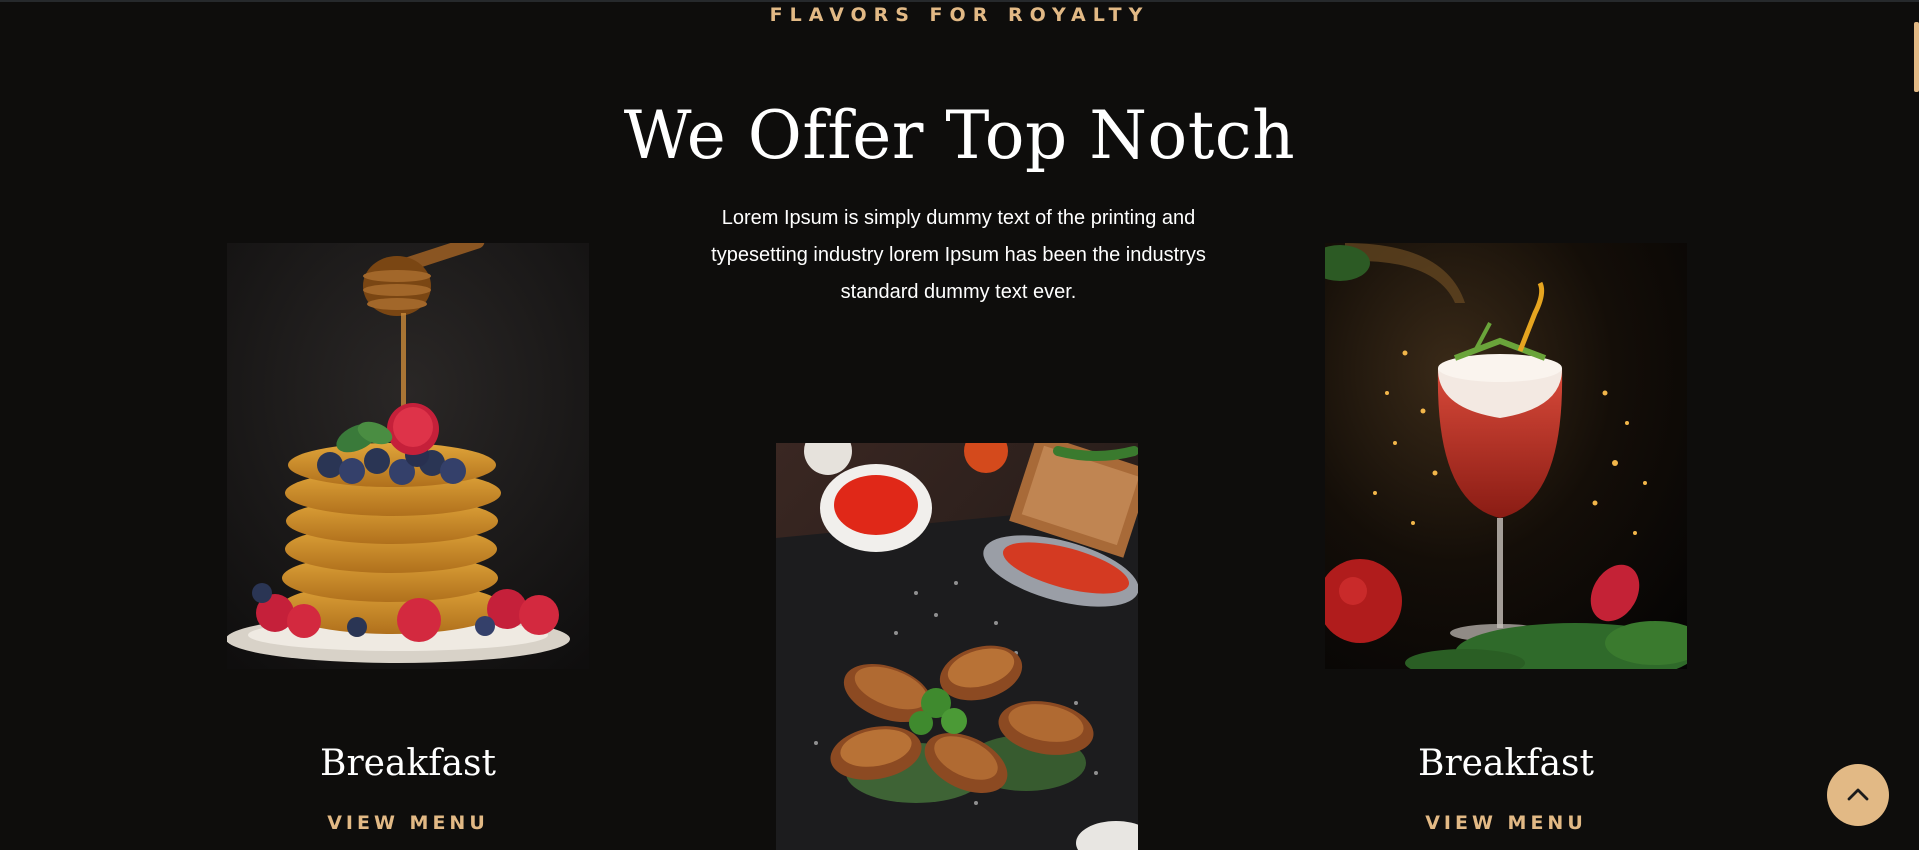 The image size is (1919, 850). What do you see at coordinates (959, 1) in the screenshot?
I see `top-border` at bounding box center [959, 1].